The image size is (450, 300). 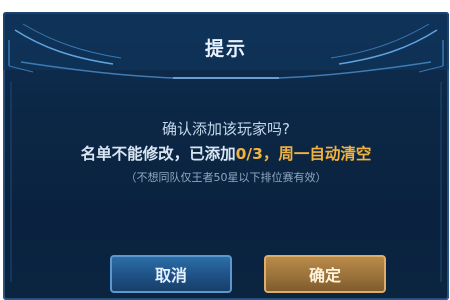 I want to click on list-limit-note-suffix: ，周一自动清空, so click(x=317, y=154).